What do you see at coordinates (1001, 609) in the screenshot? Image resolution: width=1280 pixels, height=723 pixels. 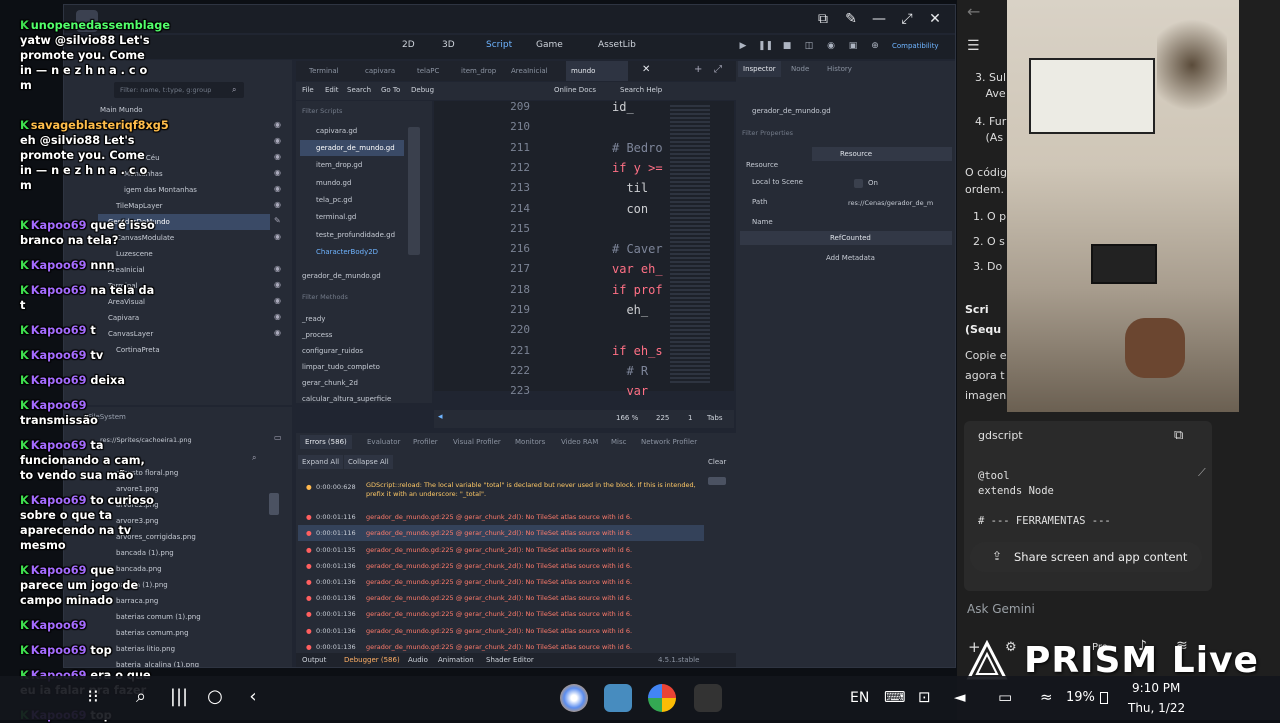 I see `ask-gemini-input: Ask Gemini` at bounding box center [1001, 609].